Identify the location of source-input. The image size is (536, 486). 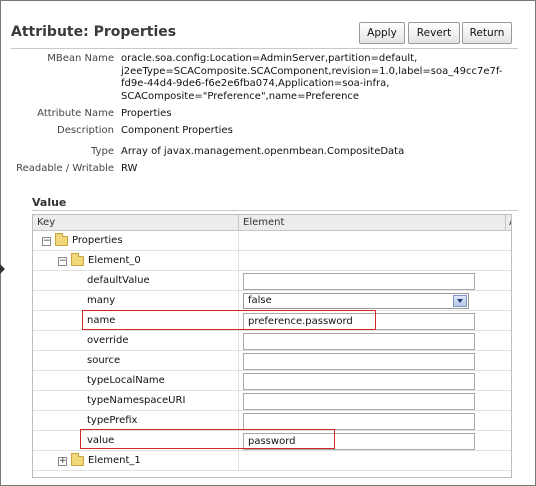
(359, 361).